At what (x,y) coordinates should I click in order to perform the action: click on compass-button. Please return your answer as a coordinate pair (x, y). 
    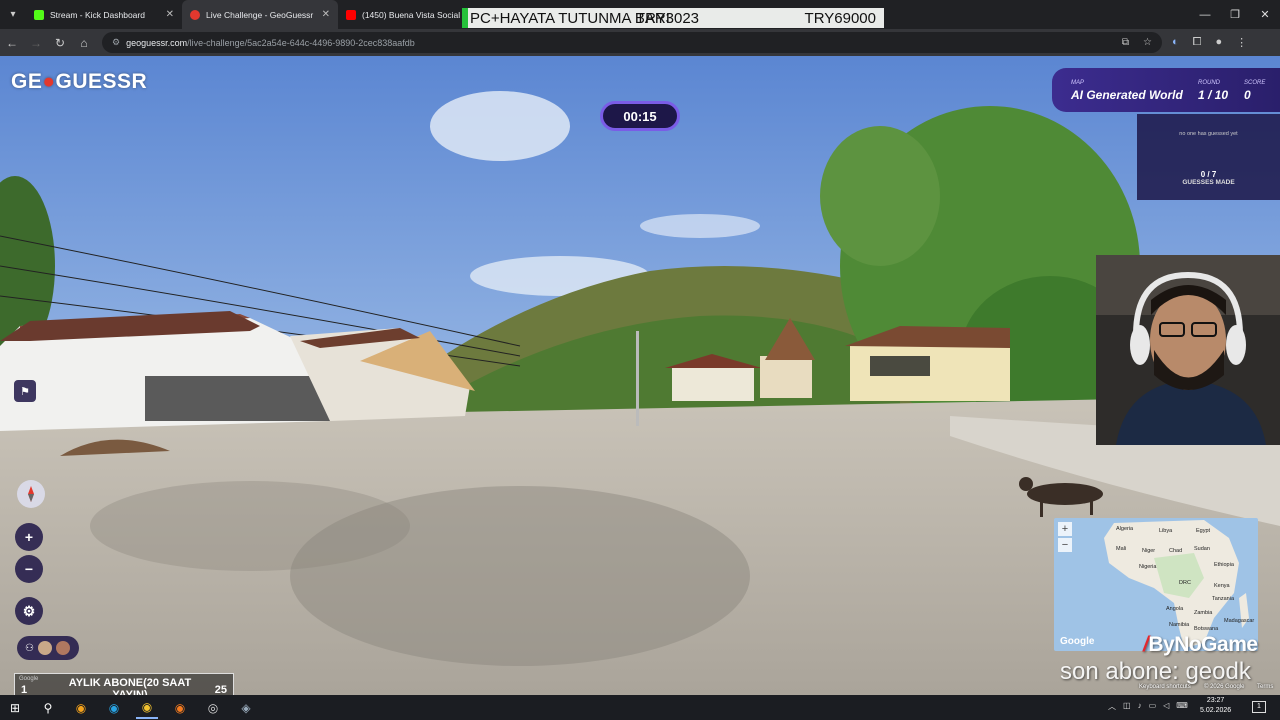
    Looking at the image, I should click on (31, 494).